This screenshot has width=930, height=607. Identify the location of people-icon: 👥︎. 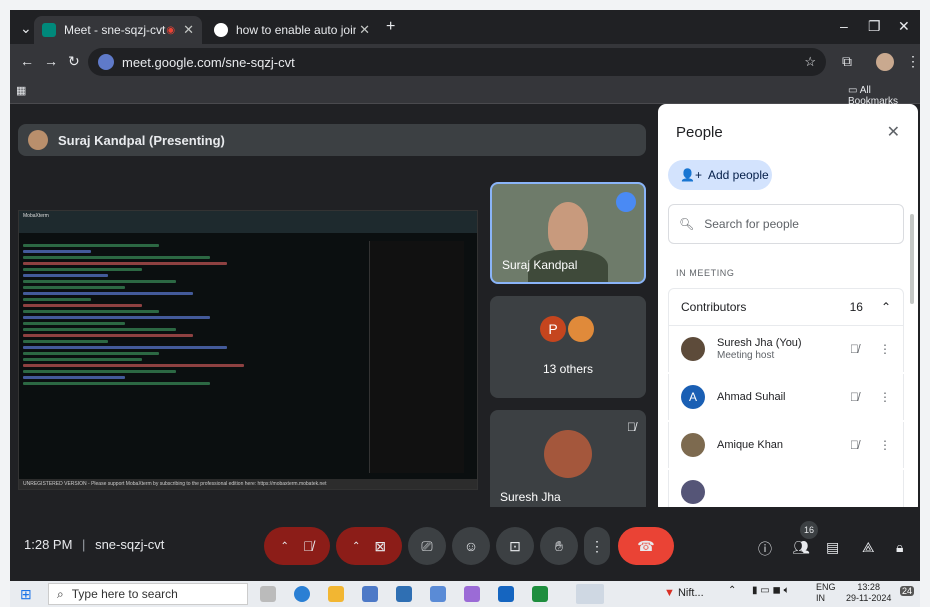
(801, 547).